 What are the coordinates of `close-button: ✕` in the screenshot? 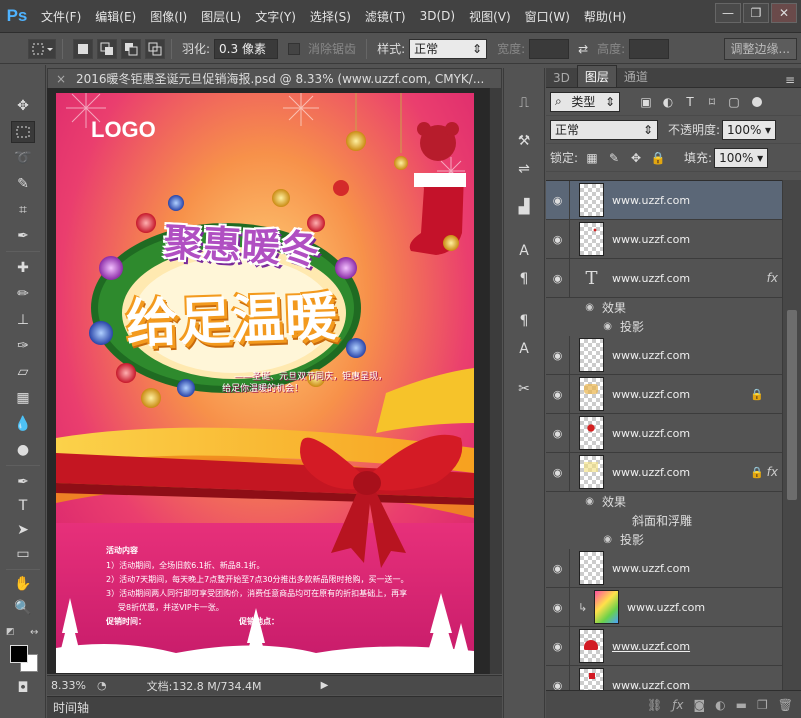 It's located at (784, 13).